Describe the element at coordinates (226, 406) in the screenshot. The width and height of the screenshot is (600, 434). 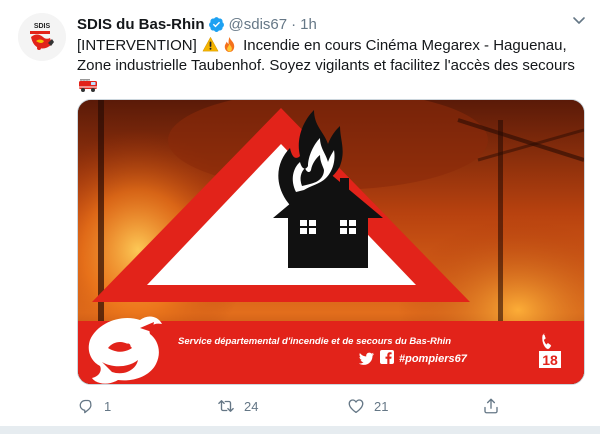
I see `retweet-icon` at that location.